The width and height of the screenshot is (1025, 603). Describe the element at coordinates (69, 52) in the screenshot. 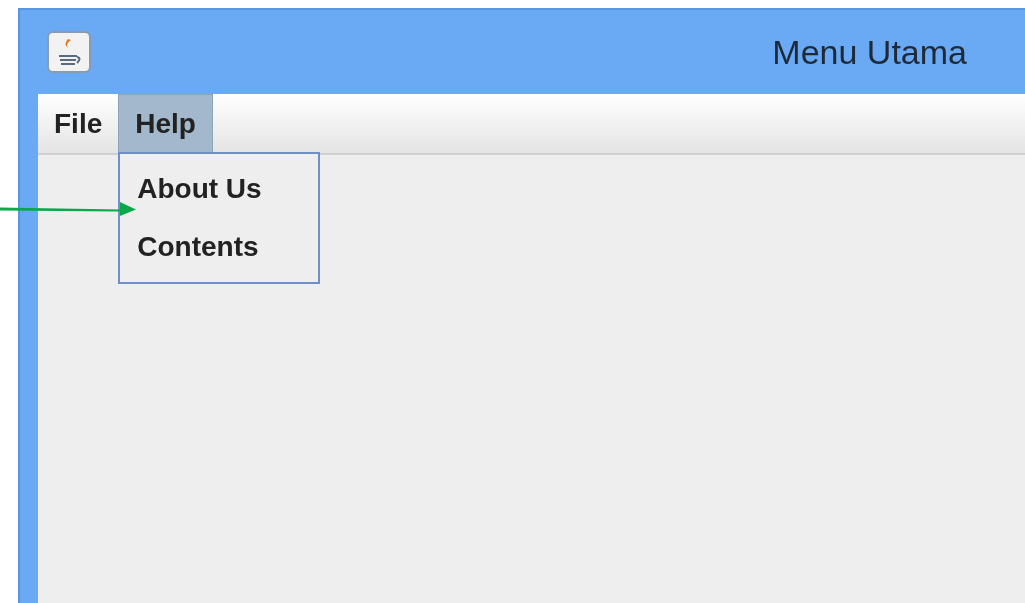

I see `coffee-cup-icon` at that location.